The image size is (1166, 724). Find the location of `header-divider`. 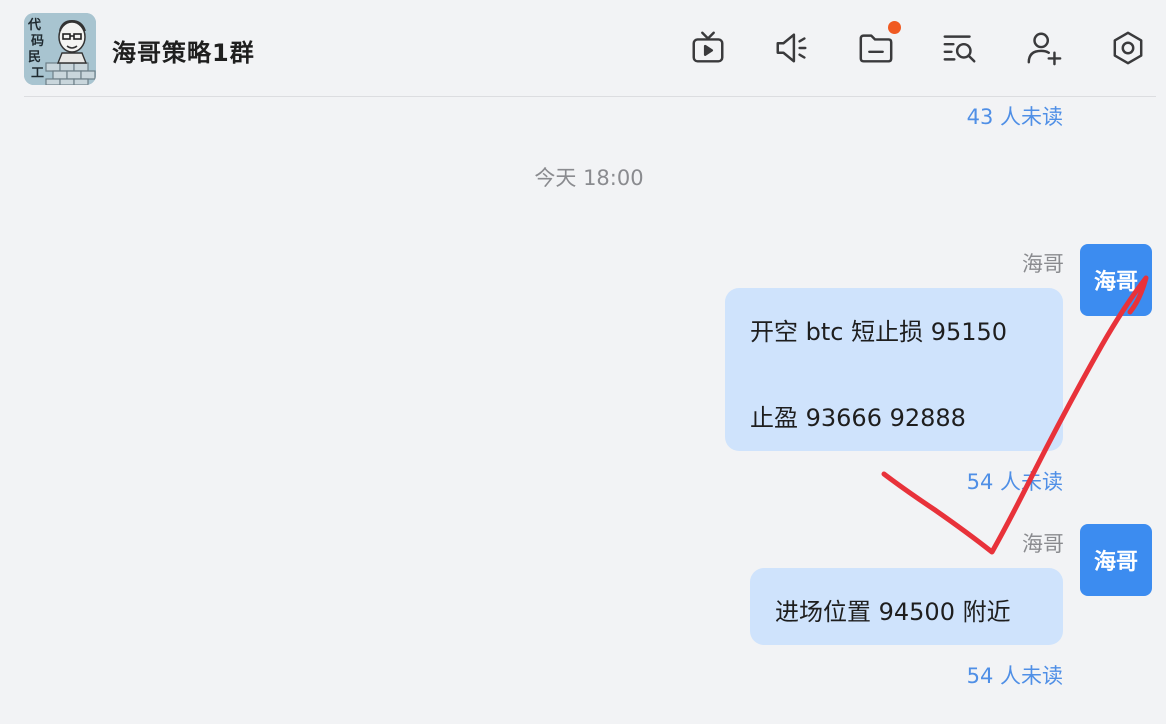

header-divider is located at coordinates (590, 96).